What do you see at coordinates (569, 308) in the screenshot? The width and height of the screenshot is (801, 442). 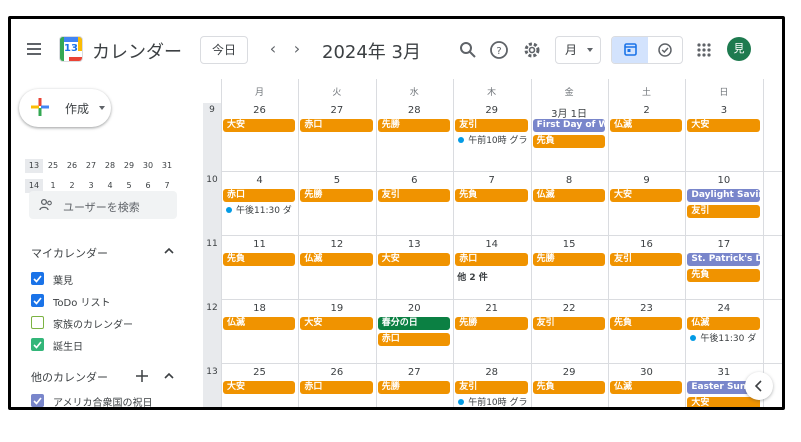 I see `day-number: 22` at bounding box center [569, 308].